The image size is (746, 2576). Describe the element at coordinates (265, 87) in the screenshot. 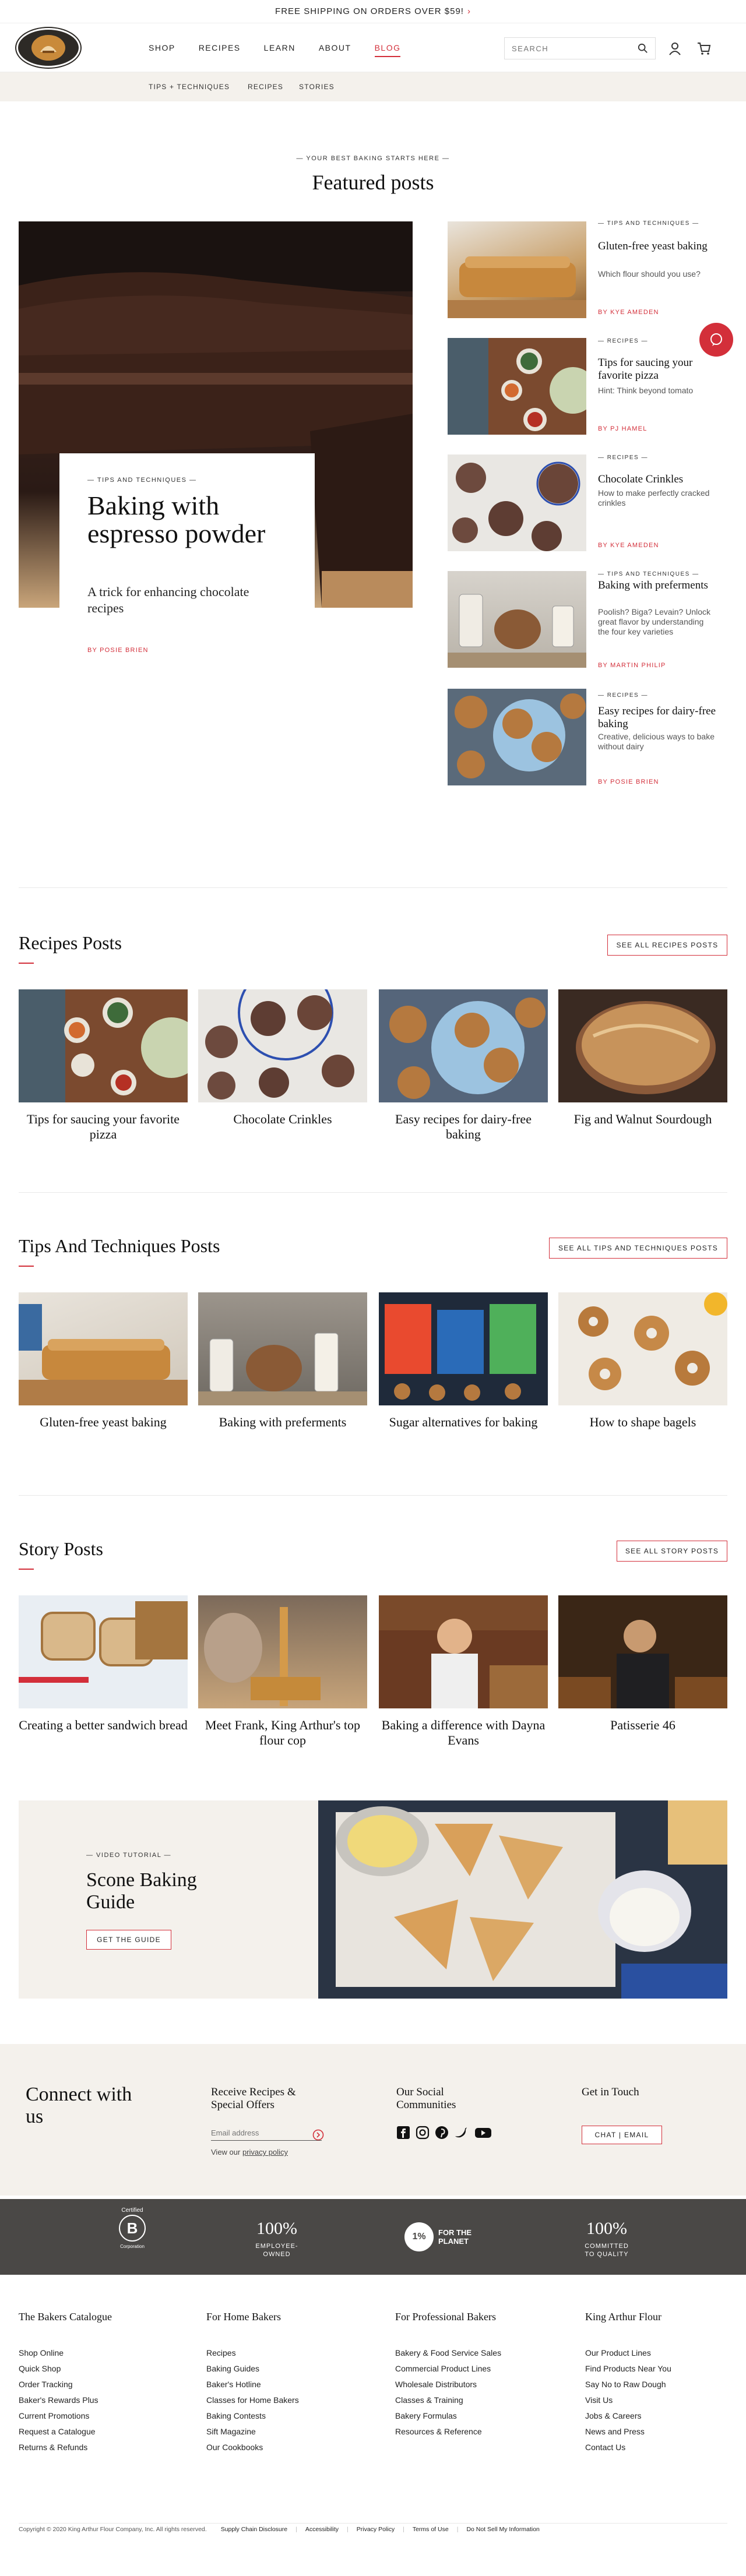

I see `subnav-recipes: RECIPES` at that location.